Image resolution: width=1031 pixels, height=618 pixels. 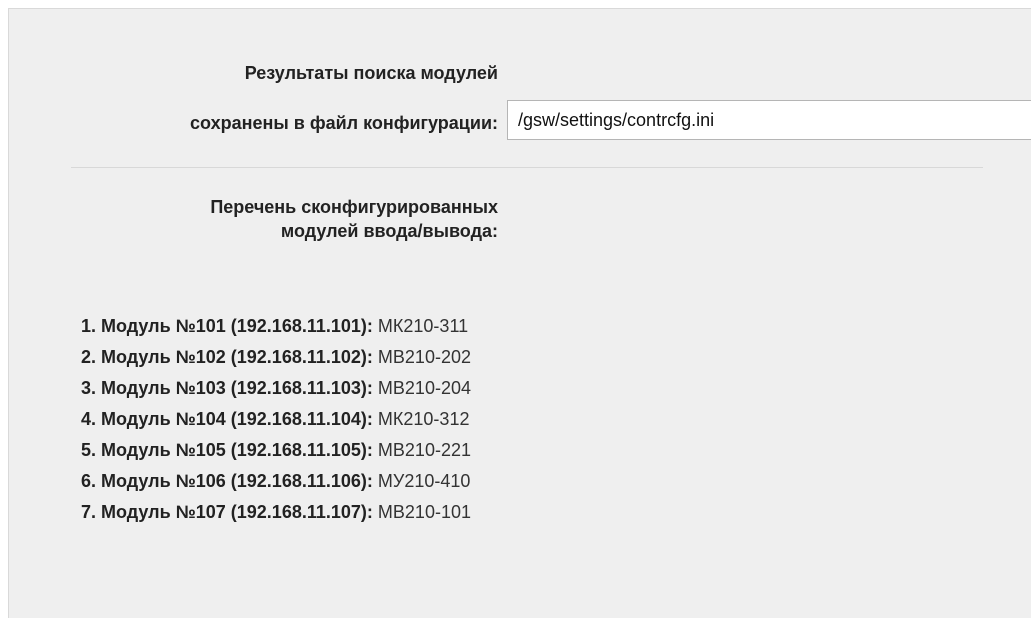 I want to click on module-item-value: МУ210-410, so click(x=424, y=481).